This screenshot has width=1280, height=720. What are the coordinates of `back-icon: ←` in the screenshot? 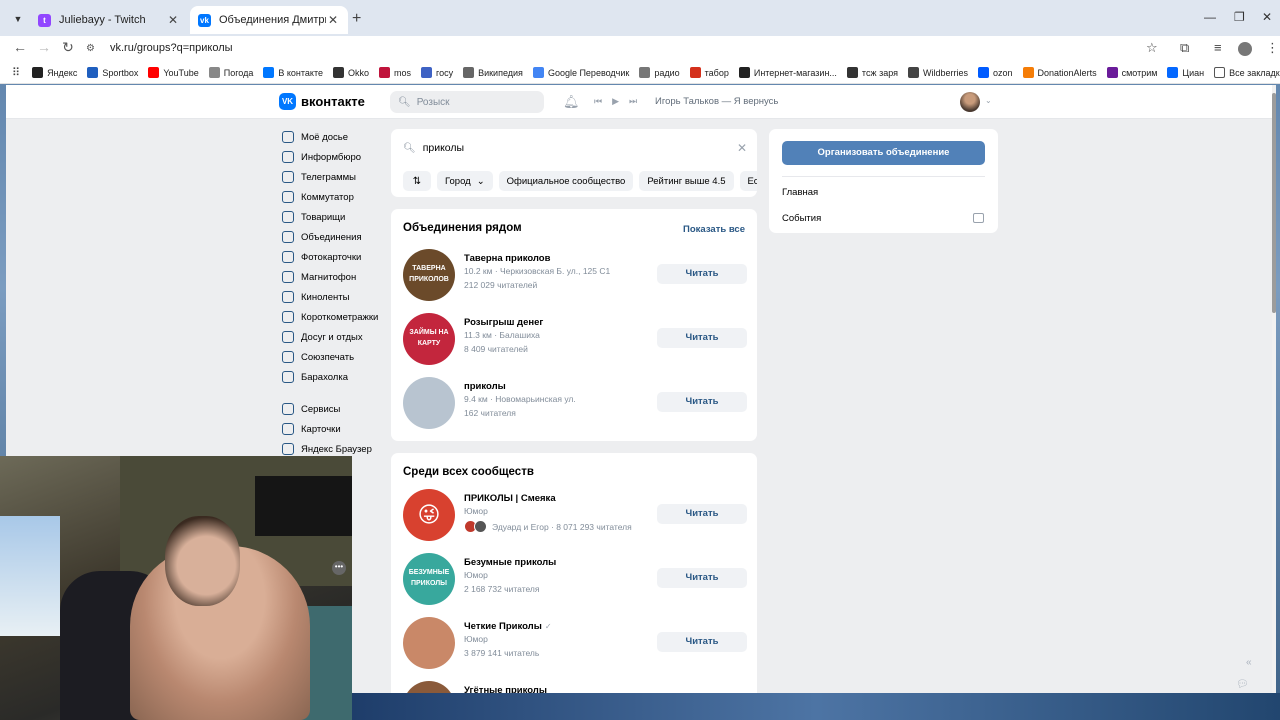 It's located at (20, 47).